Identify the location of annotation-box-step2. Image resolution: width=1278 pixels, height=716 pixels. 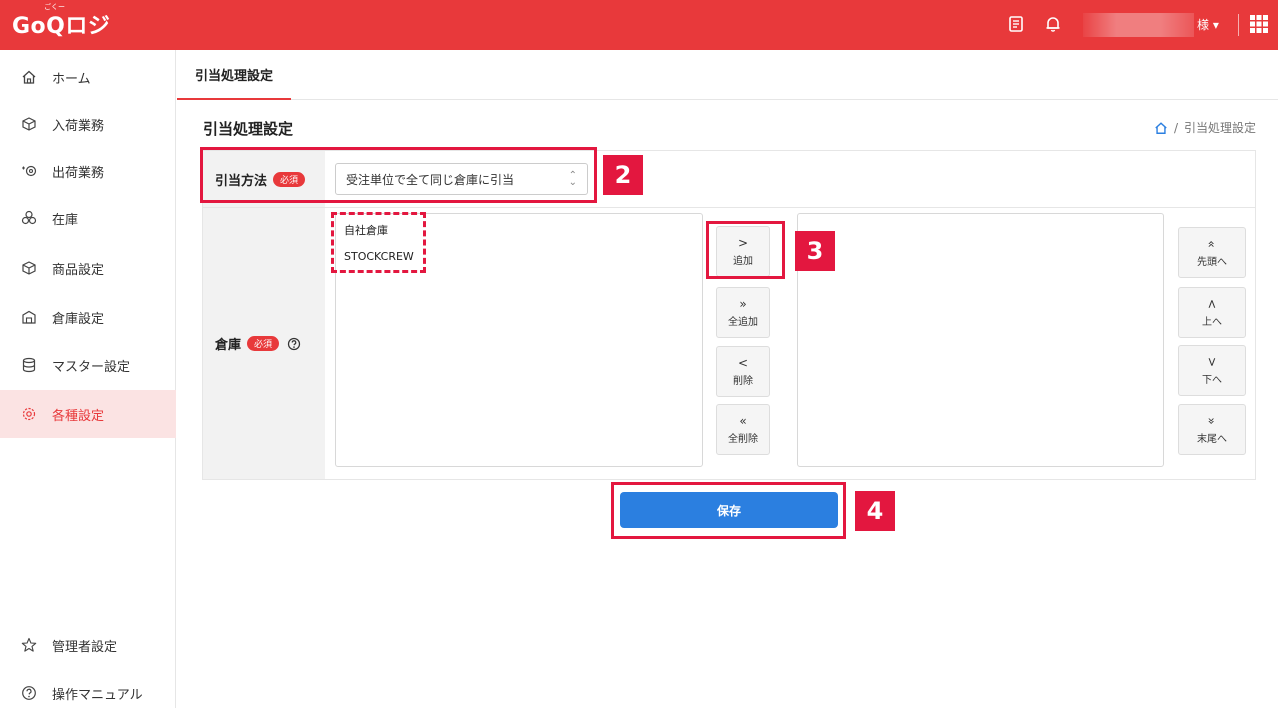
(398, 175).